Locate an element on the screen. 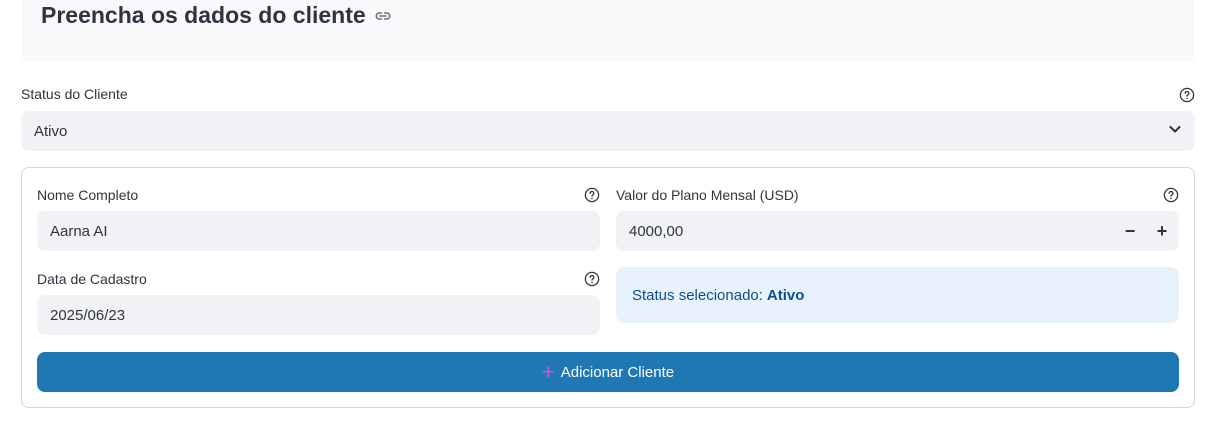 Image resolution: width=1212 pixels, height=438 pixels. status-info-value: Ativo is located at coordinates (785, 295).